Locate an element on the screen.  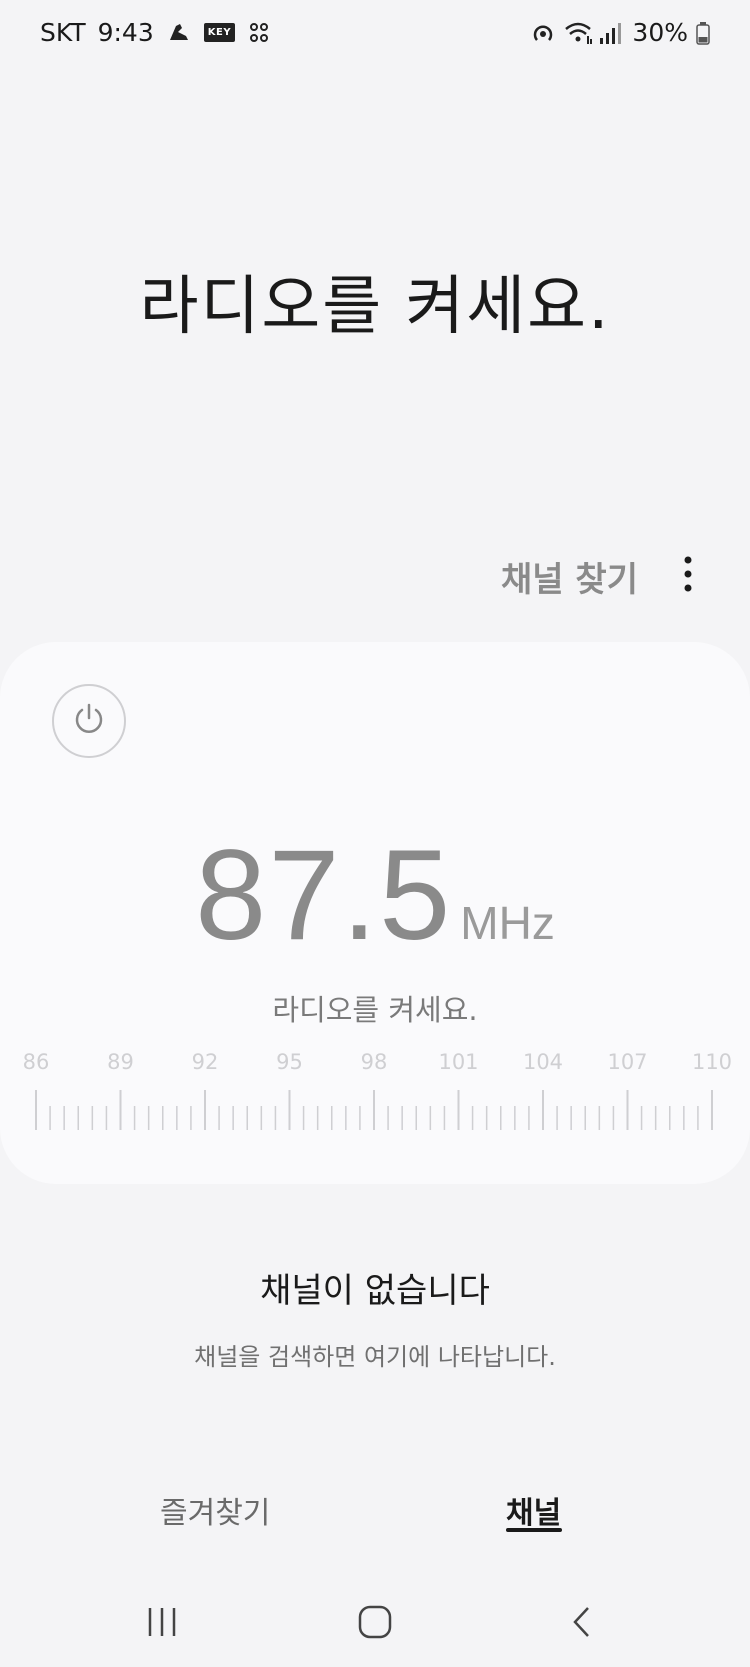
recents-icon is located at coordinates (162, 1622).